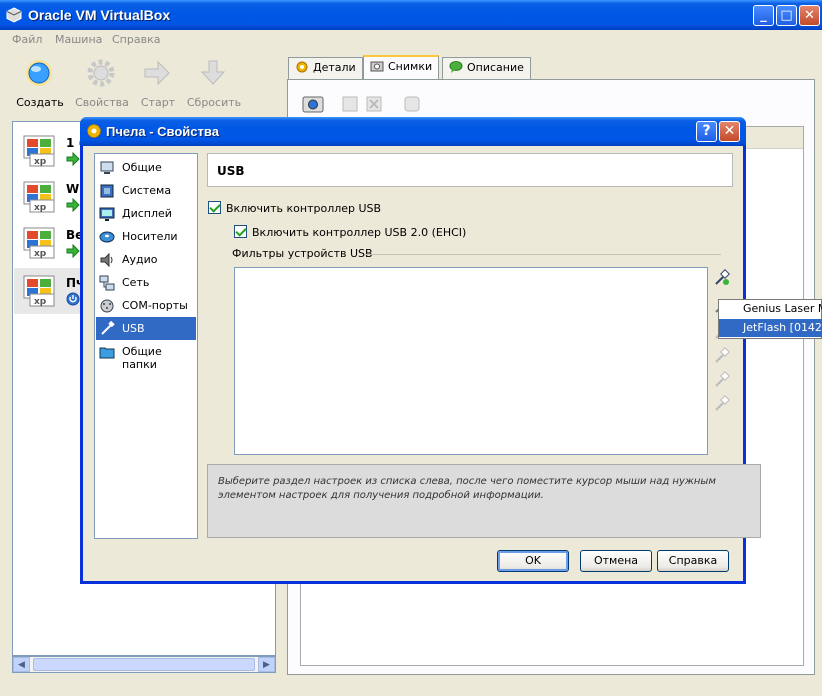 Image resolution: width=822 pixels, height=696 pixels. What do you see at coordinates (533, 561) in the screenshot?
I see `ok-button: OK` at bounding box center [533, 561].